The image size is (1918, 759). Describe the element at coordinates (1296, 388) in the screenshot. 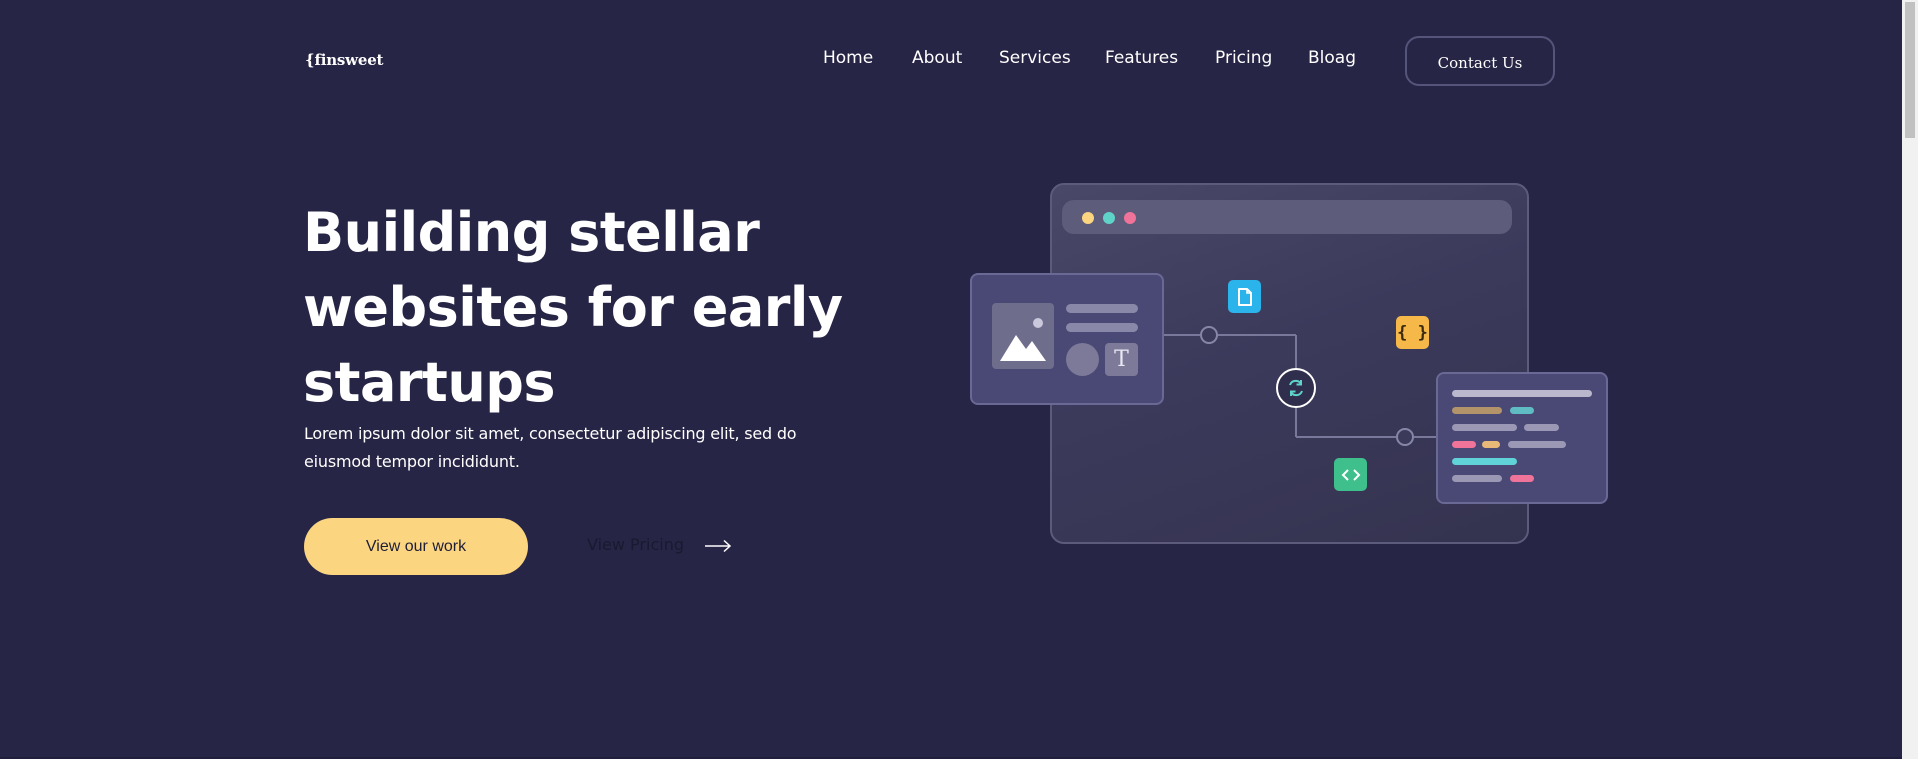

I see `sync-icon` at that location.